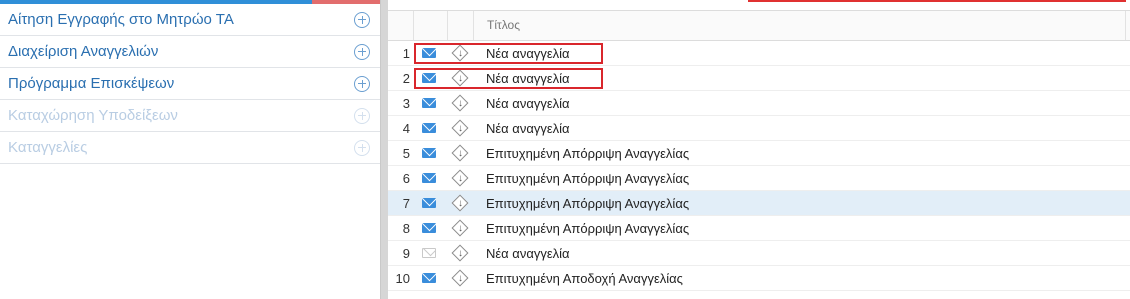  Describe the element at coordinates (759, 103) in the screenshot. I see `table-row: 3 ↓ Νέα αναγγελία` at that location.